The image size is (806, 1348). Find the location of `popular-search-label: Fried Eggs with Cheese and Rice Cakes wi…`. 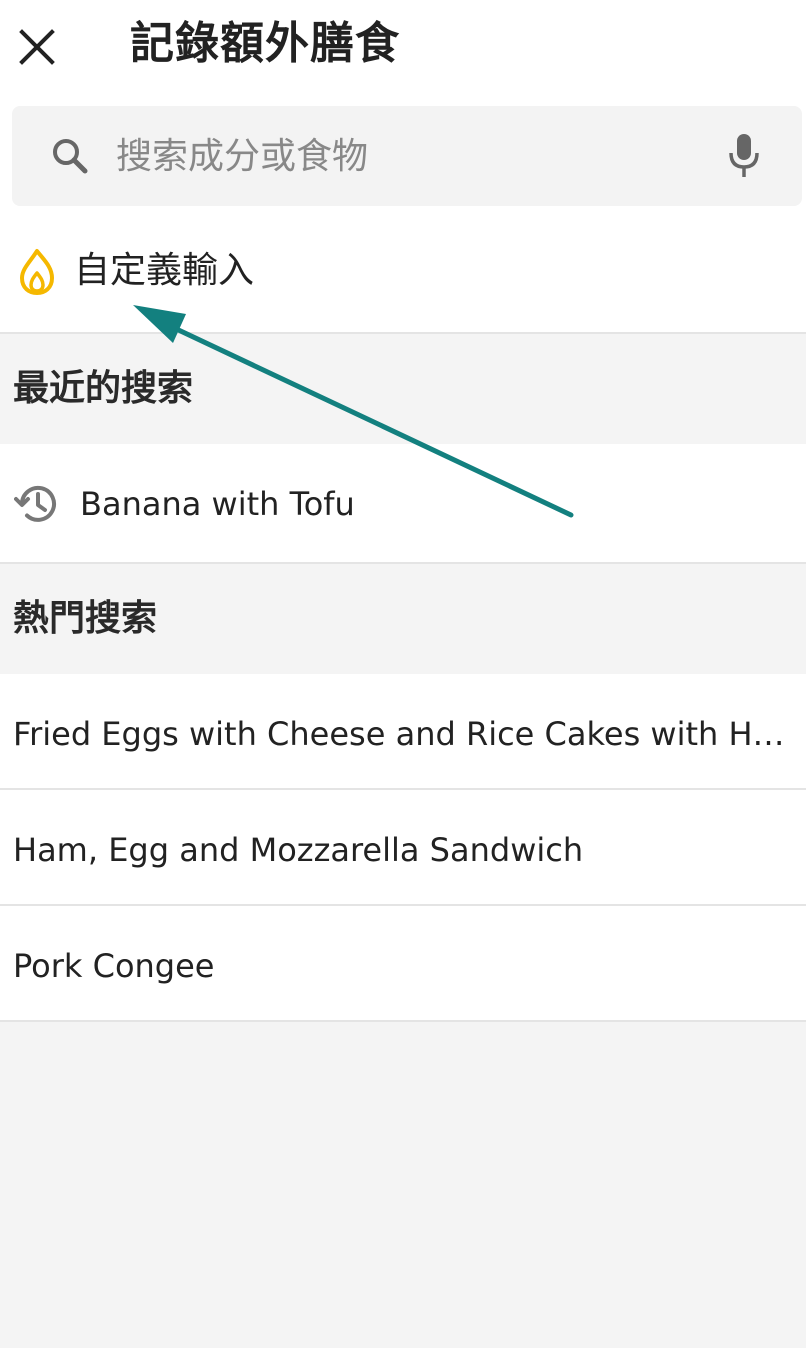

popular-search-label: Fried Eggs with Cheese and Rice Cakes wi… is located at coordinates (401, 734).